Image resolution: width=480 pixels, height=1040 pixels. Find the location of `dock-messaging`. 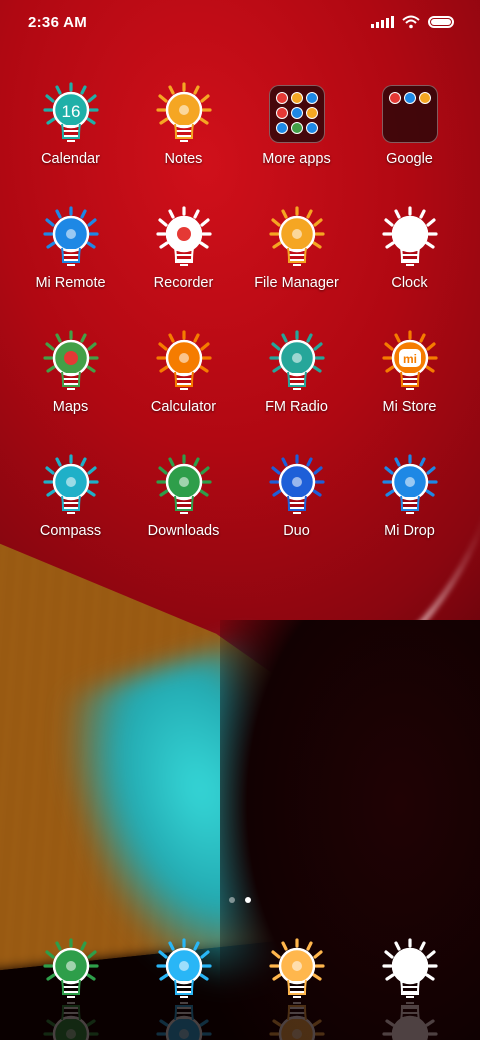

dock-messaging is located at coordinates (183, 989).